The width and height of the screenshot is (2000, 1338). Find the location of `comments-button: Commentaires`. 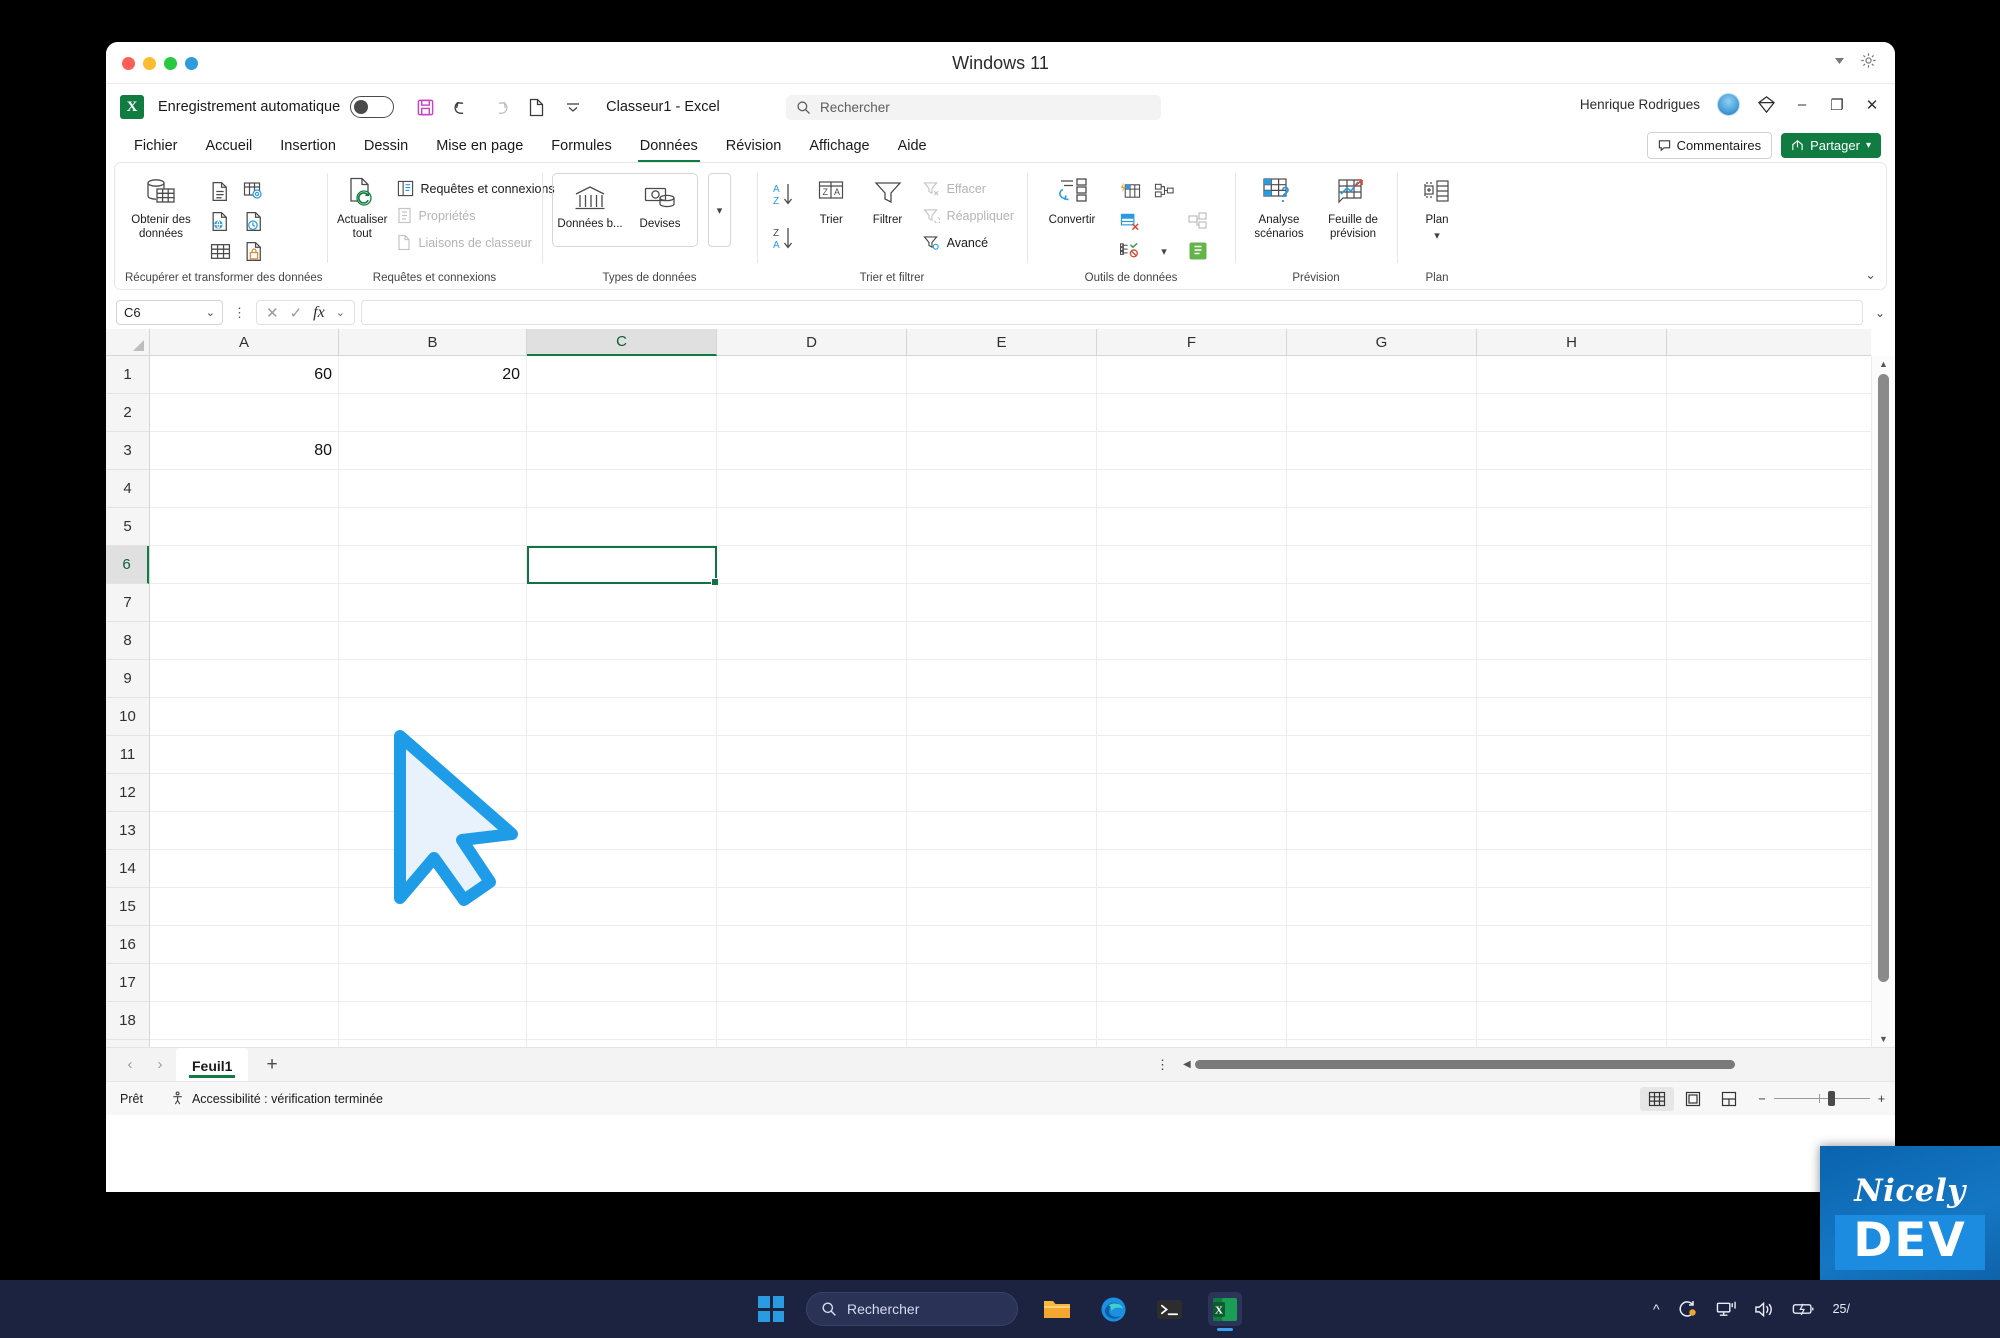

comments-button: Commentaires is located at coordinates (1709, 145).